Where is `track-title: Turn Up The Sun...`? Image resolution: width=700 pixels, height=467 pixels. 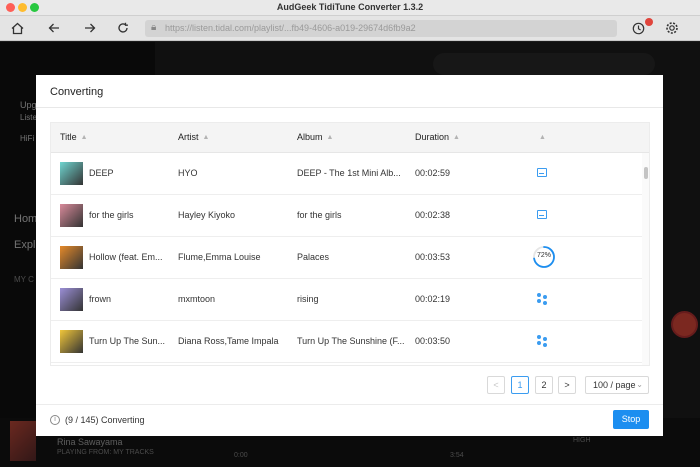
track-title: Turn Up The Sun... is located at coordinates (127, 341).